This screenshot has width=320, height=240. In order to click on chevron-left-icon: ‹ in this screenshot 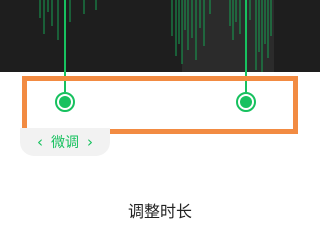, I will do `click(40, 142)`.